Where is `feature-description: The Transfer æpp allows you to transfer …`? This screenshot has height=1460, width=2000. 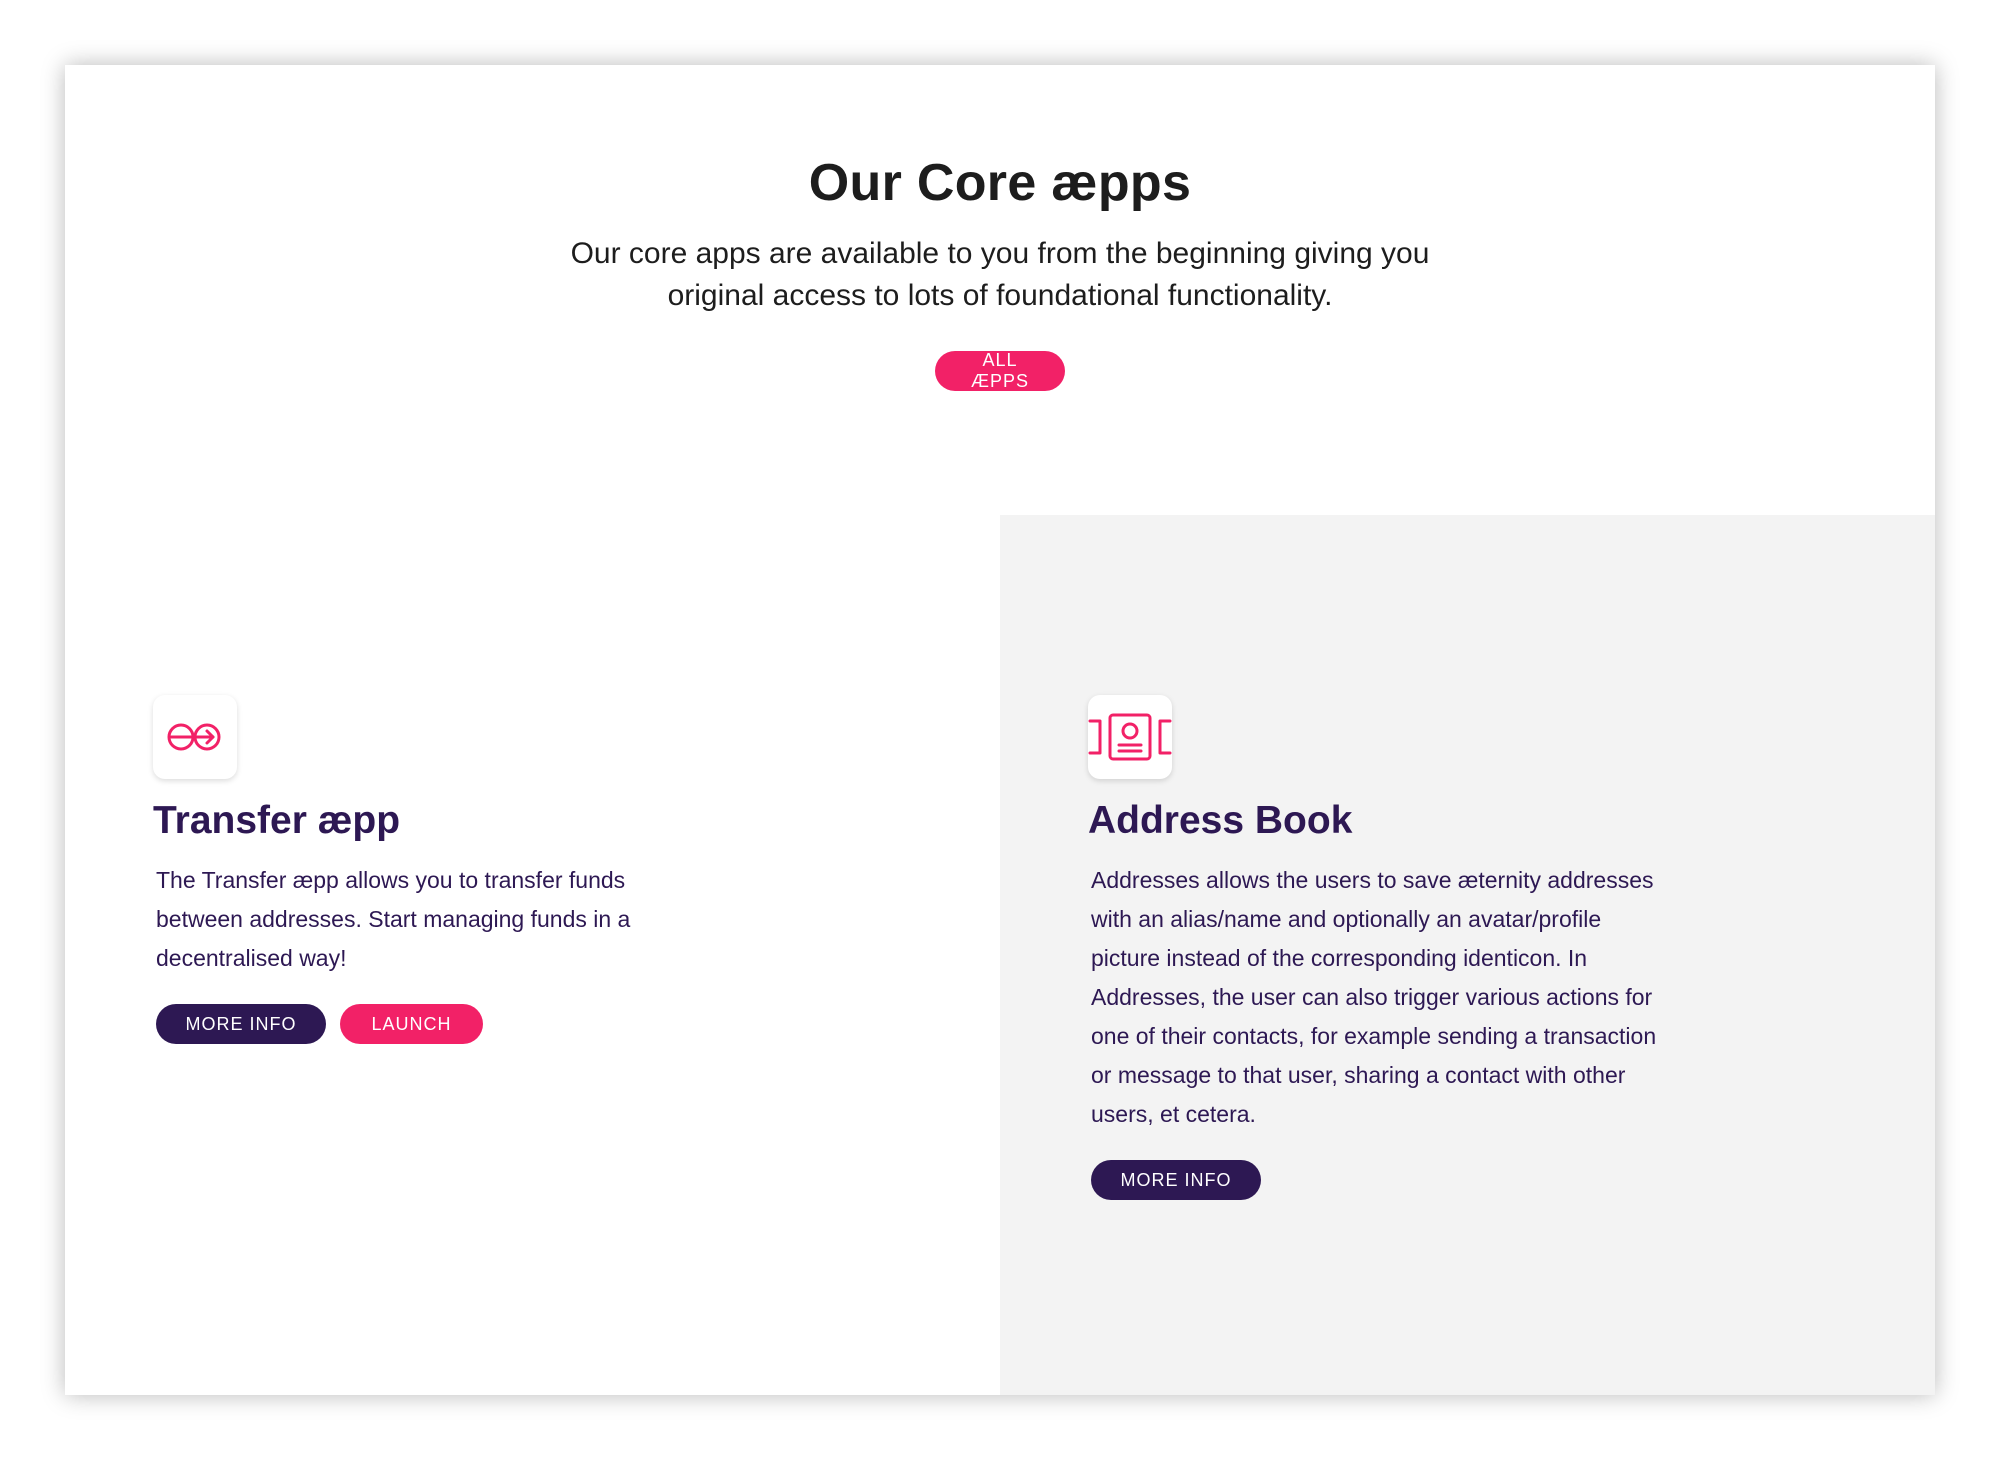
feature-description: The Transfer æpp allows you to transfer … is located at coordinates (393, 919).